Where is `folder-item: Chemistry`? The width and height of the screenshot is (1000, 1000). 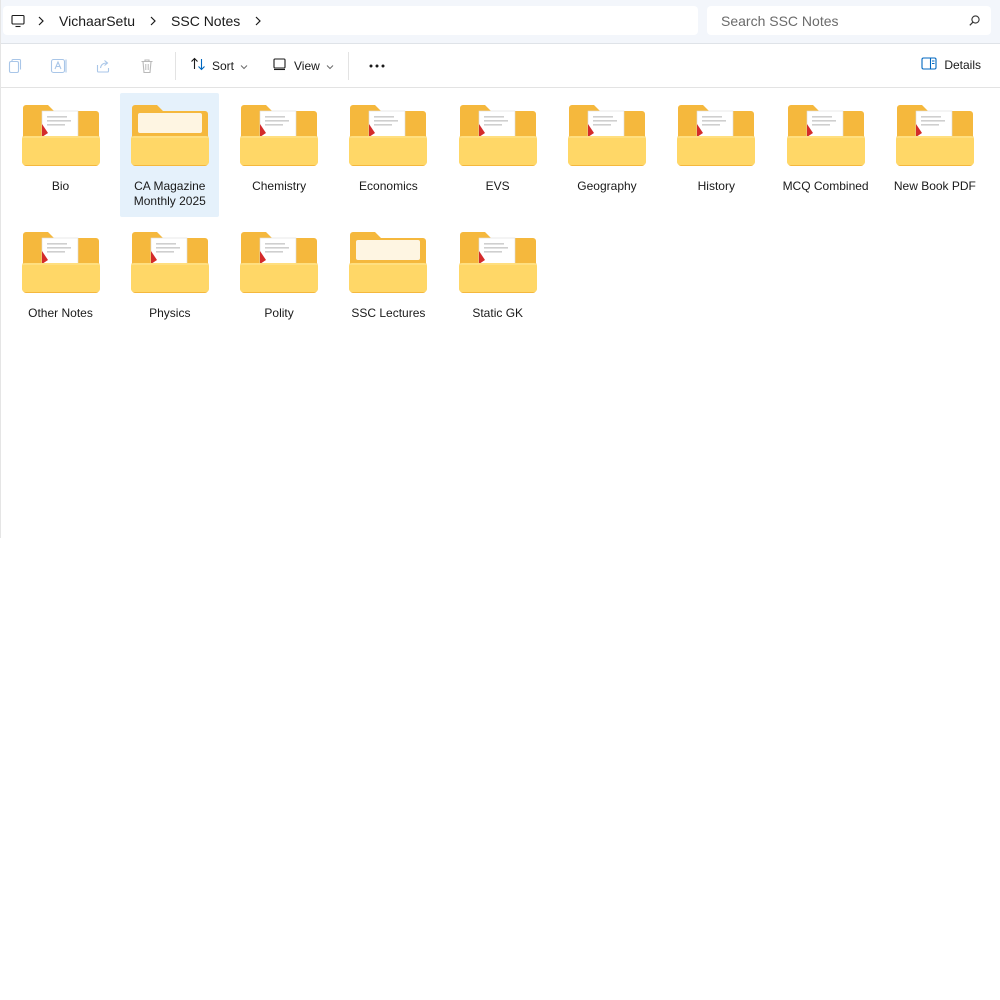 folder-item: Chemistry is located at coordinates (279, 155).